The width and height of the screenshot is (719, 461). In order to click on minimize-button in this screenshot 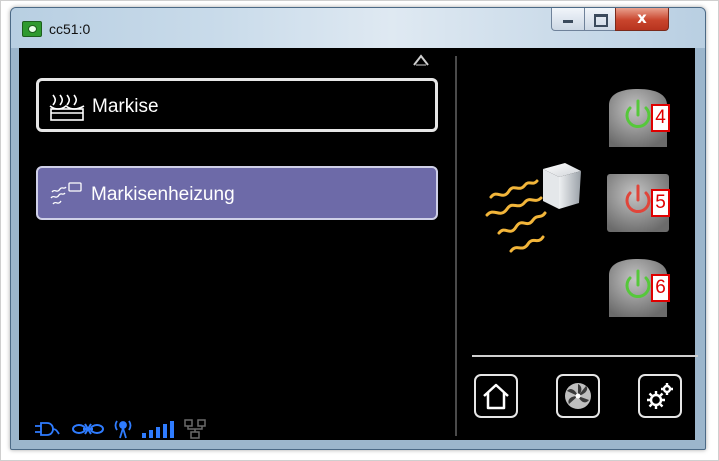, I will do `click(568, 19)`.